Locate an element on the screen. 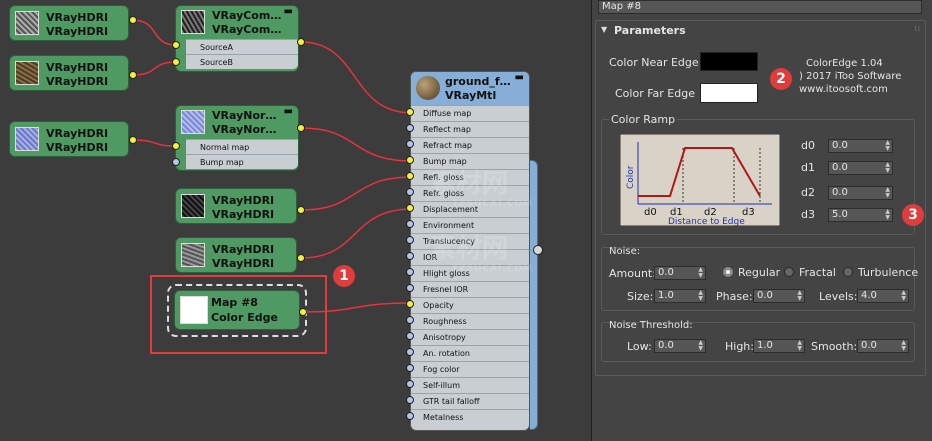 This screenshot has width=932, height=441. turbulence-label: Turbulence is located at coordinates (888, 272).